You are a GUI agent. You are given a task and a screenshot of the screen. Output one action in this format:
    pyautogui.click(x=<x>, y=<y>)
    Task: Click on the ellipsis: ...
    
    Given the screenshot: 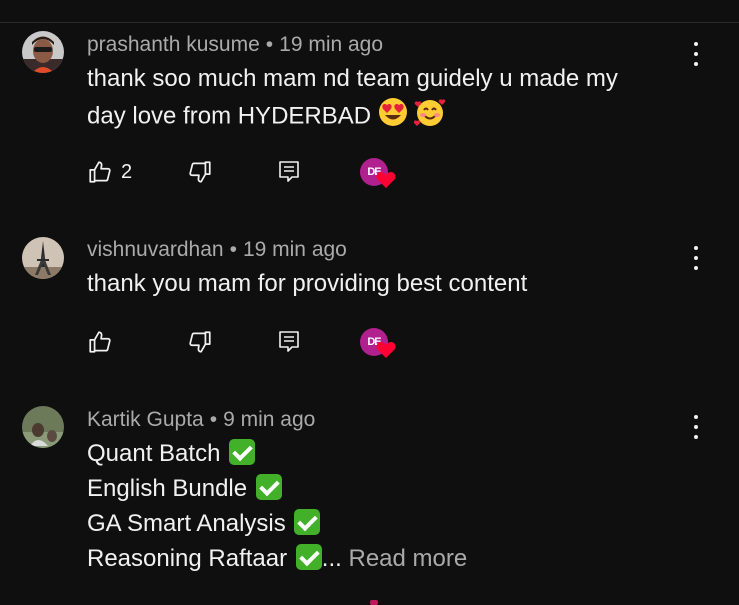 What is the action you would take?
    pyautogui.click(x=331, y=558)
    